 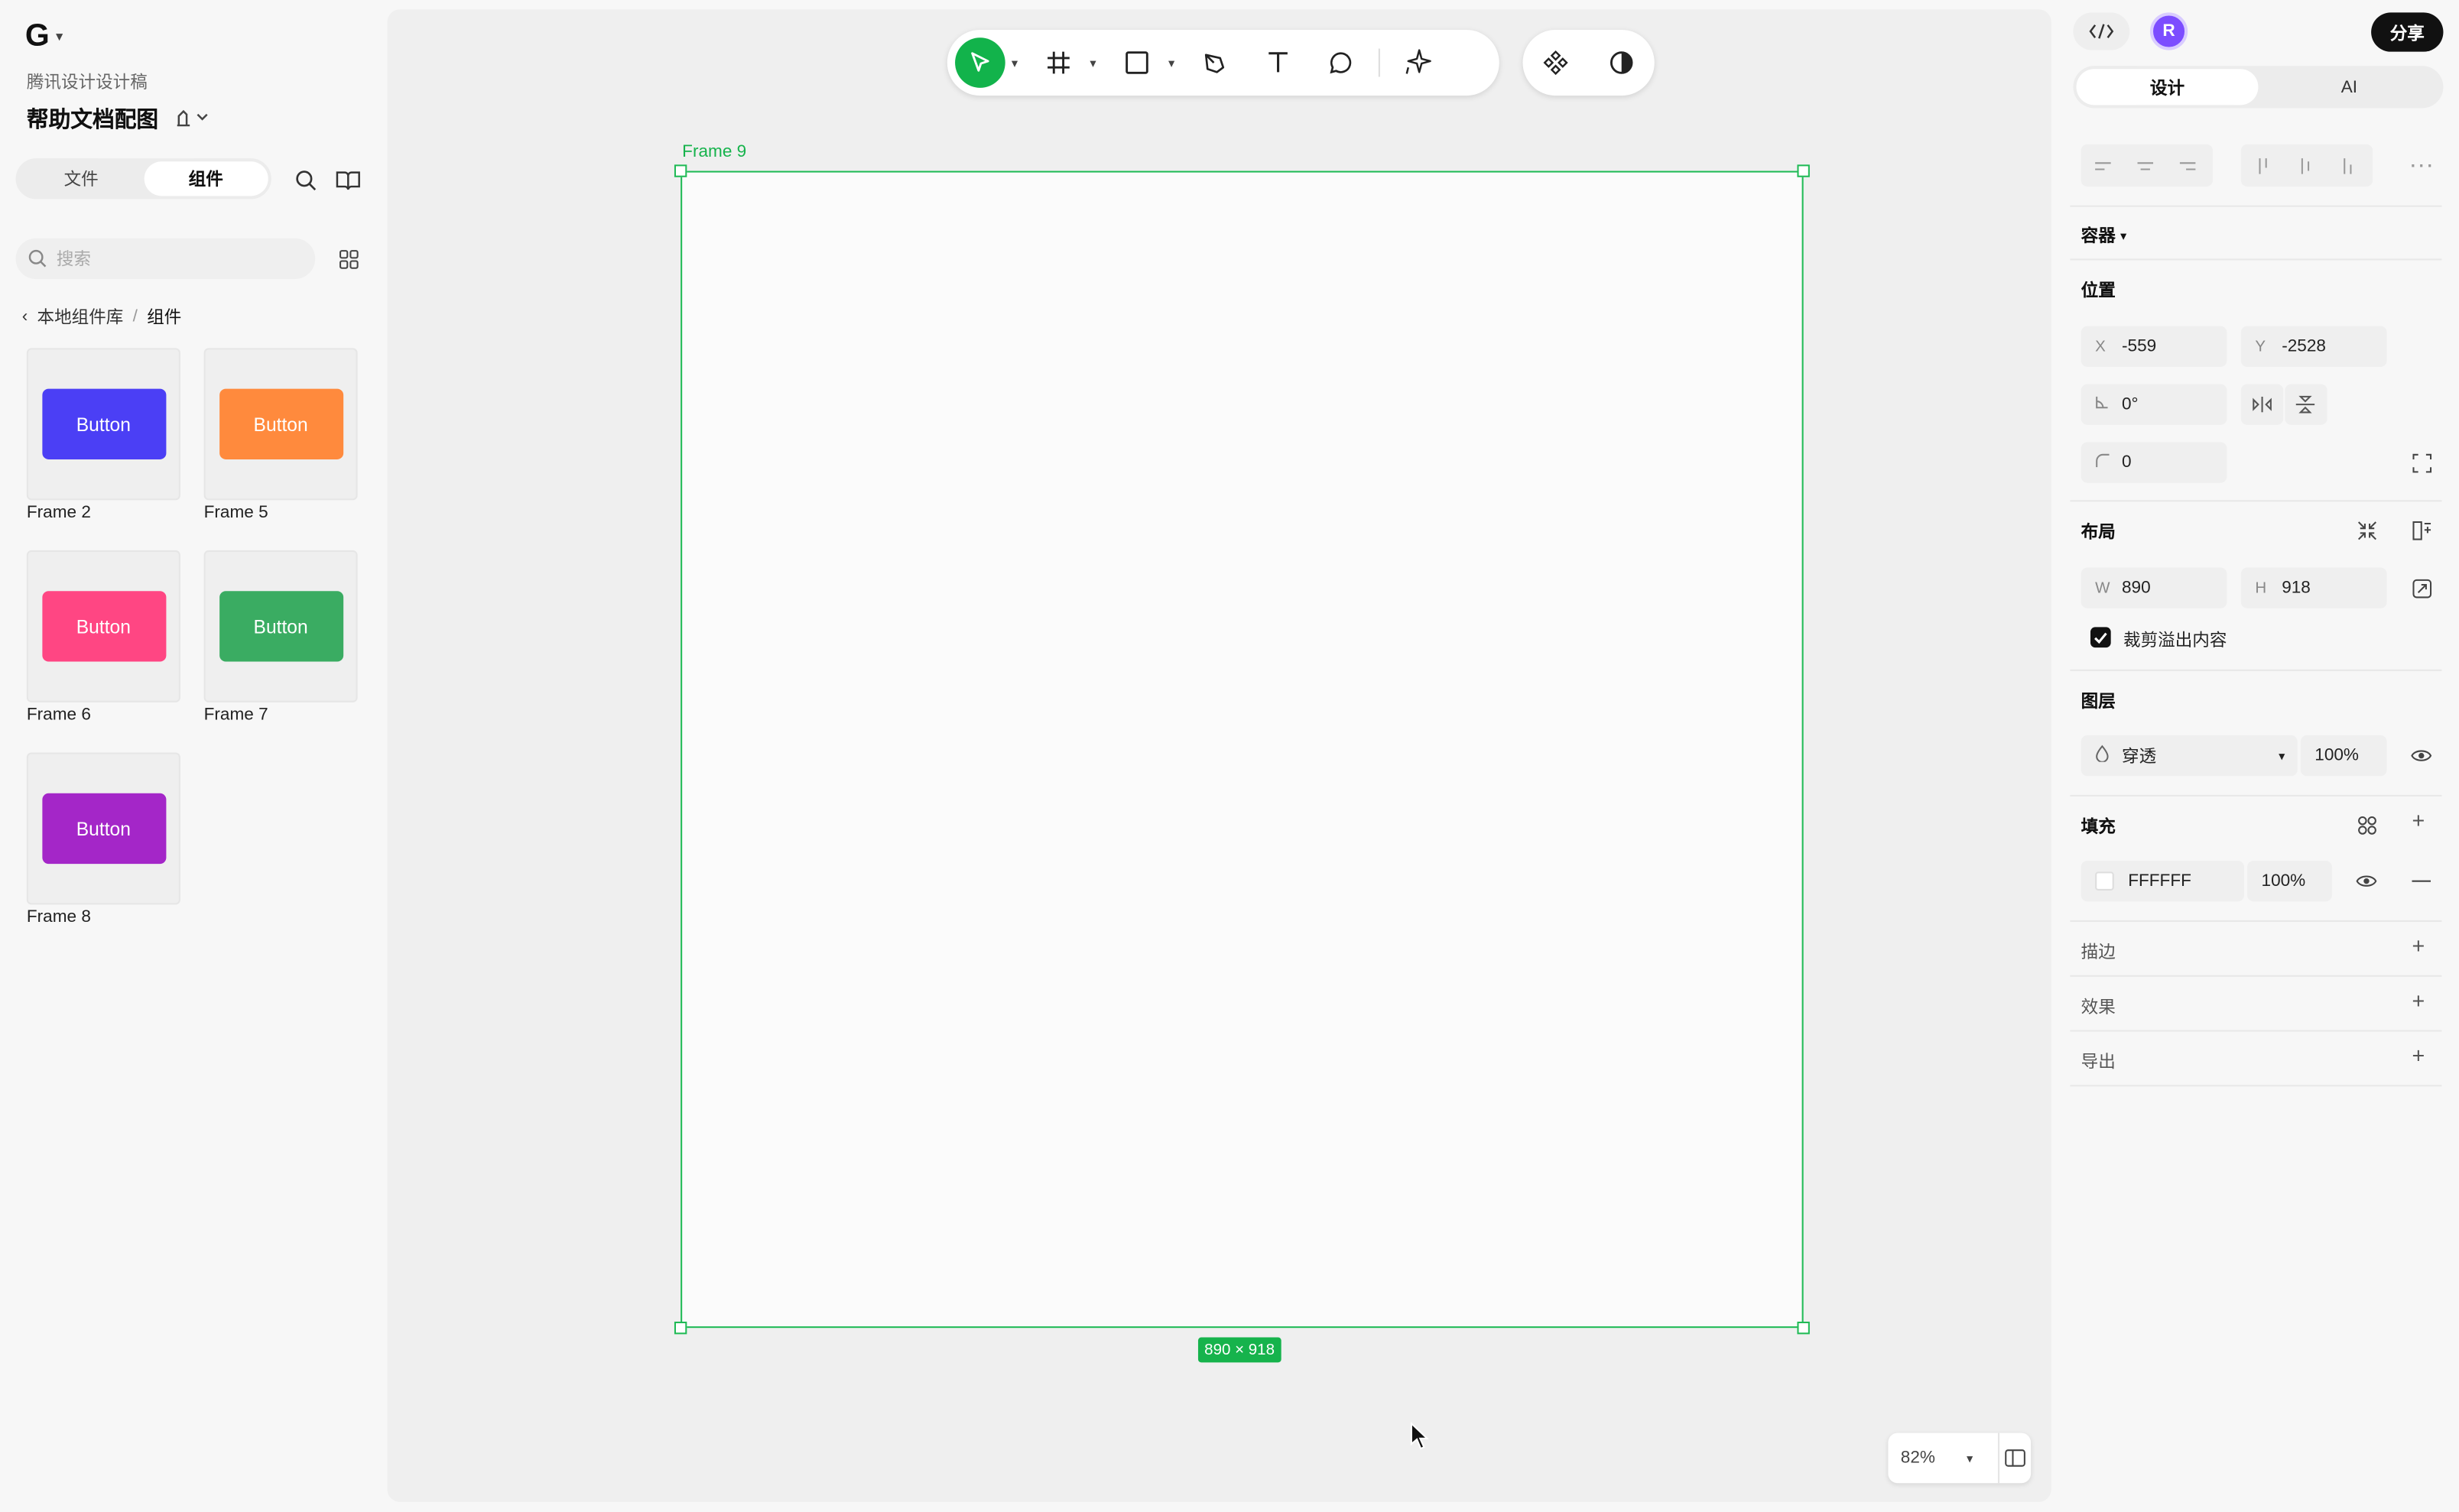 I want to click on component-card-frame-7: Button, so click(x=280, y=626).